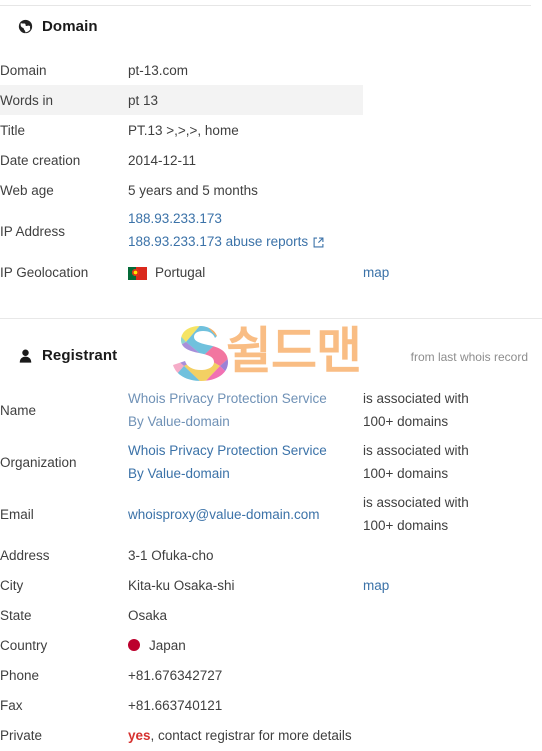 The height and width of the screenshot is (751, 542). I want to click on name-assoc-line2: 100+ domains, so click(406, 421).